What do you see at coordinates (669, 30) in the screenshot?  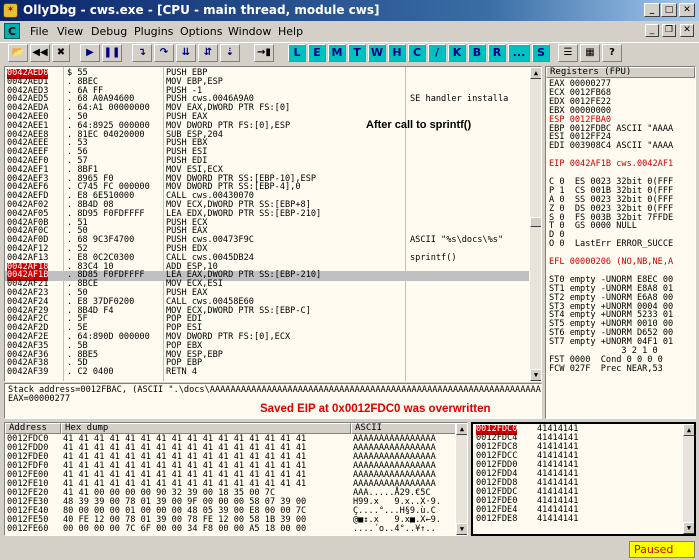 I see `mdi-restore-icon: ❐` at bounding box center [669, 30].